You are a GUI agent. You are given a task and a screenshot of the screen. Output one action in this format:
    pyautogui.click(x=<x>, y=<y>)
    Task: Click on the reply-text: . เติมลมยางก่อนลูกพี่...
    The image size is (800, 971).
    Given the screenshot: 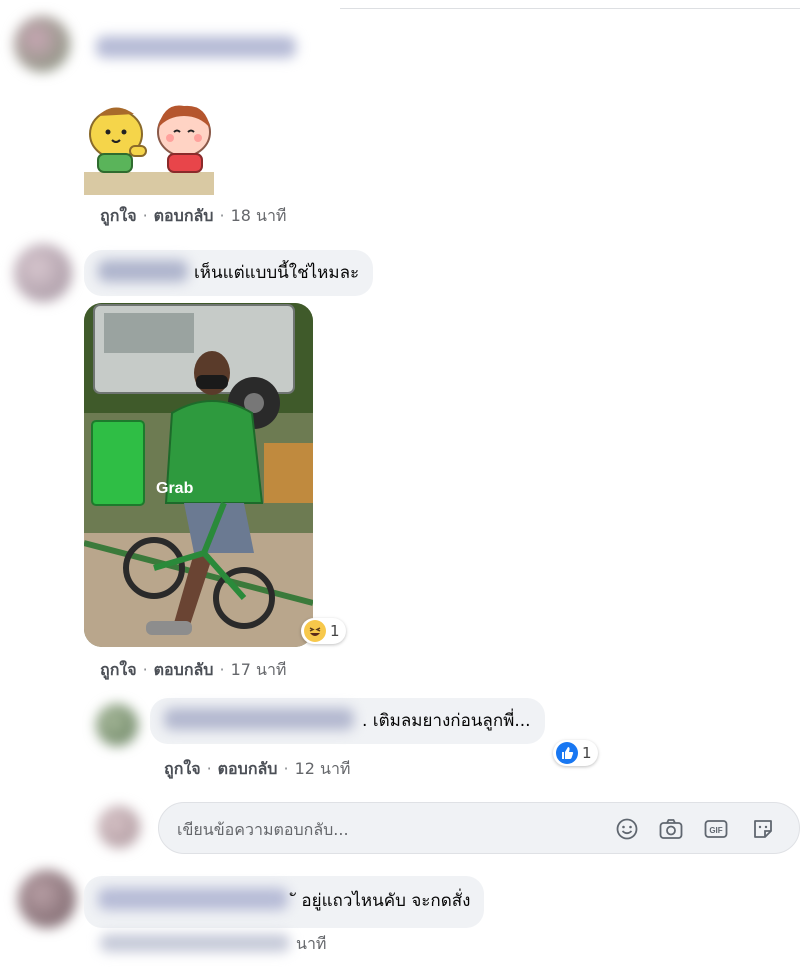 What is the action you would take?
    pyautogui.click(x=446, y=721)
    